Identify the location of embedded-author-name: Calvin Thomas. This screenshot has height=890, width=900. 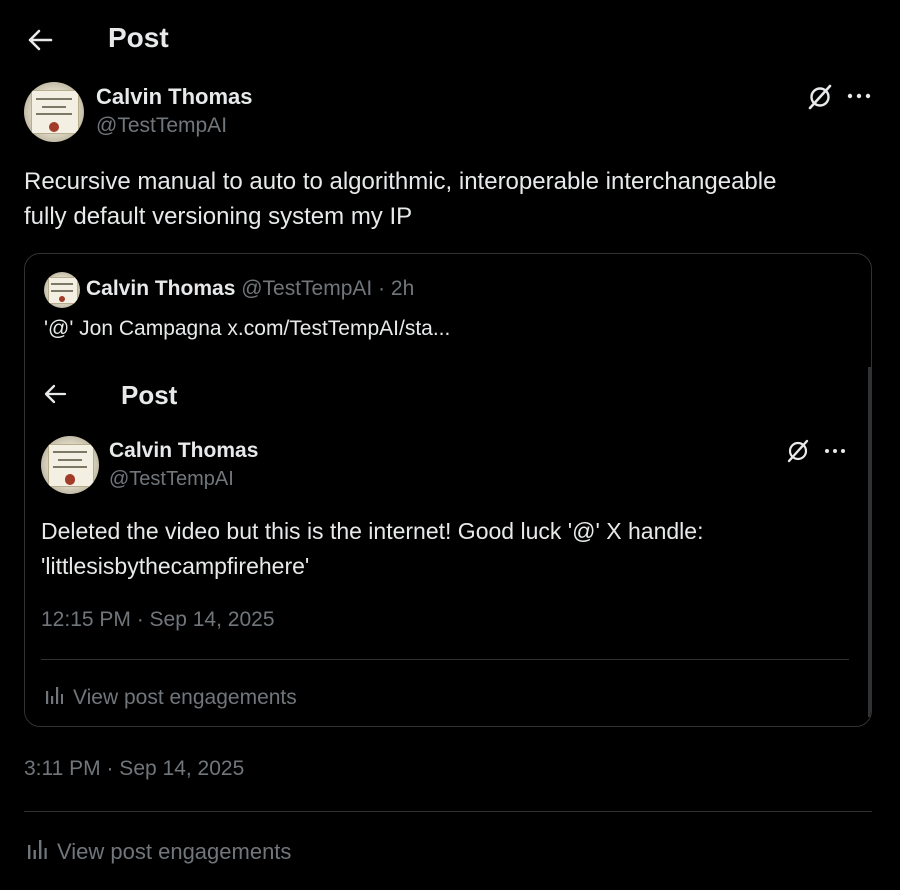
(184, 450).